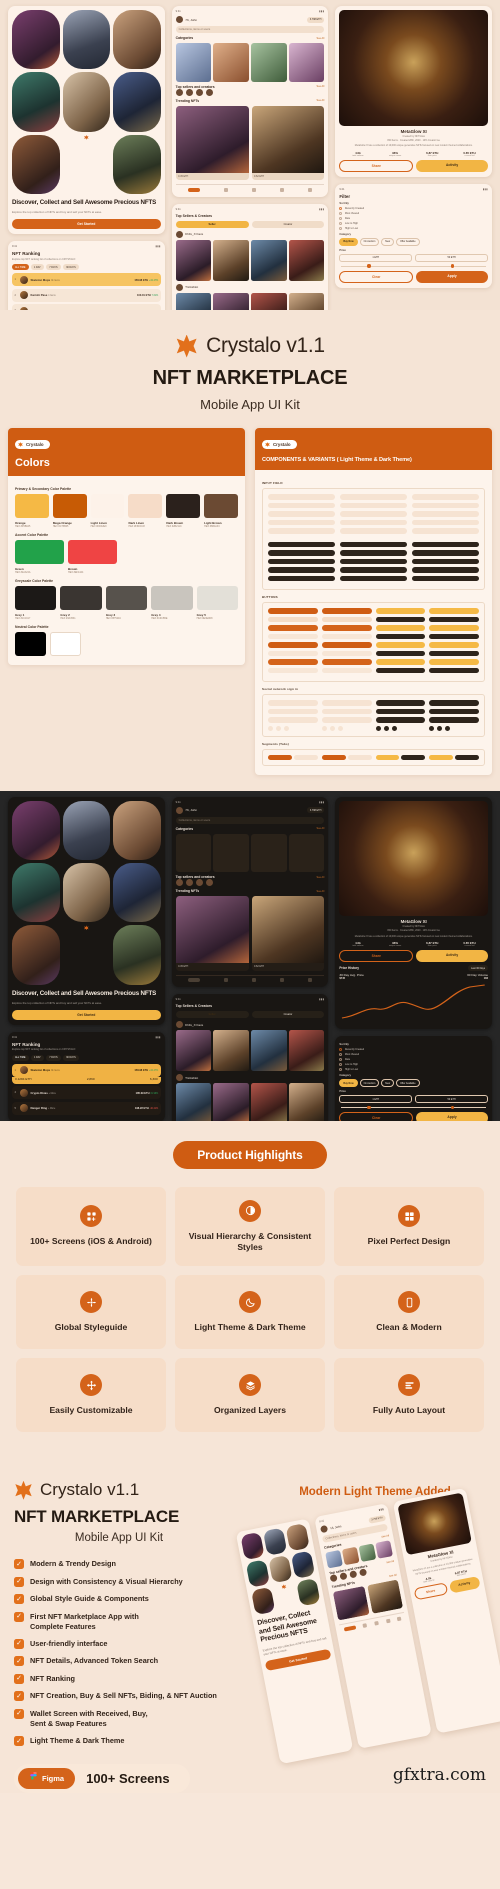 Image resolution: width=500 pixels, height=1889 pixels. I want to click on chip-buy-now: Buy Now, so click(348, 241).